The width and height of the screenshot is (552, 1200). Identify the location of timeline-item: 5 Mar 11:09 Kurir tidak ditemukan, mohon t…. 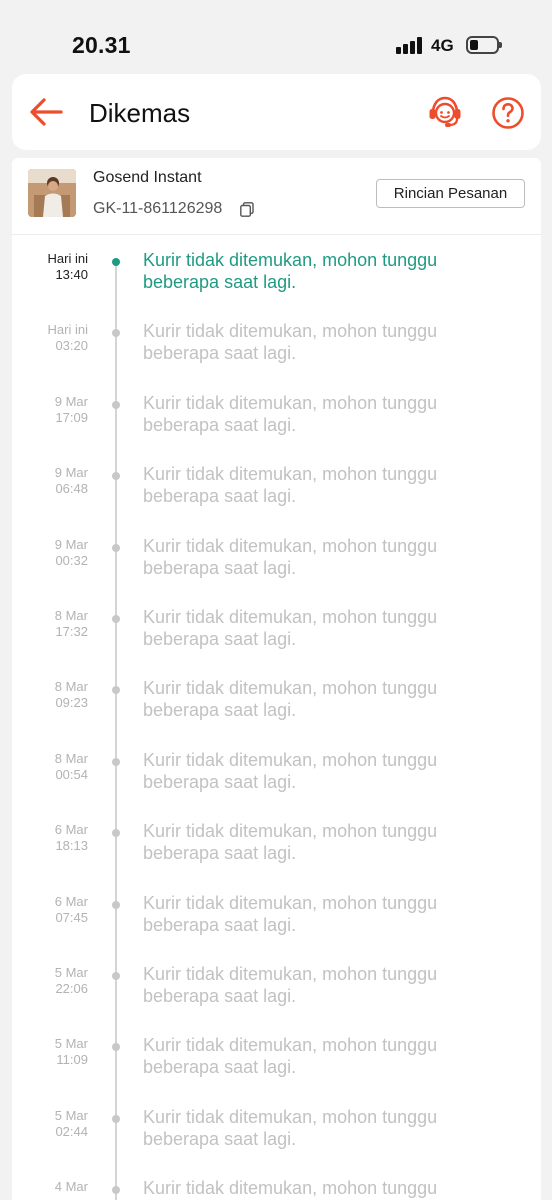
(276, 1071).